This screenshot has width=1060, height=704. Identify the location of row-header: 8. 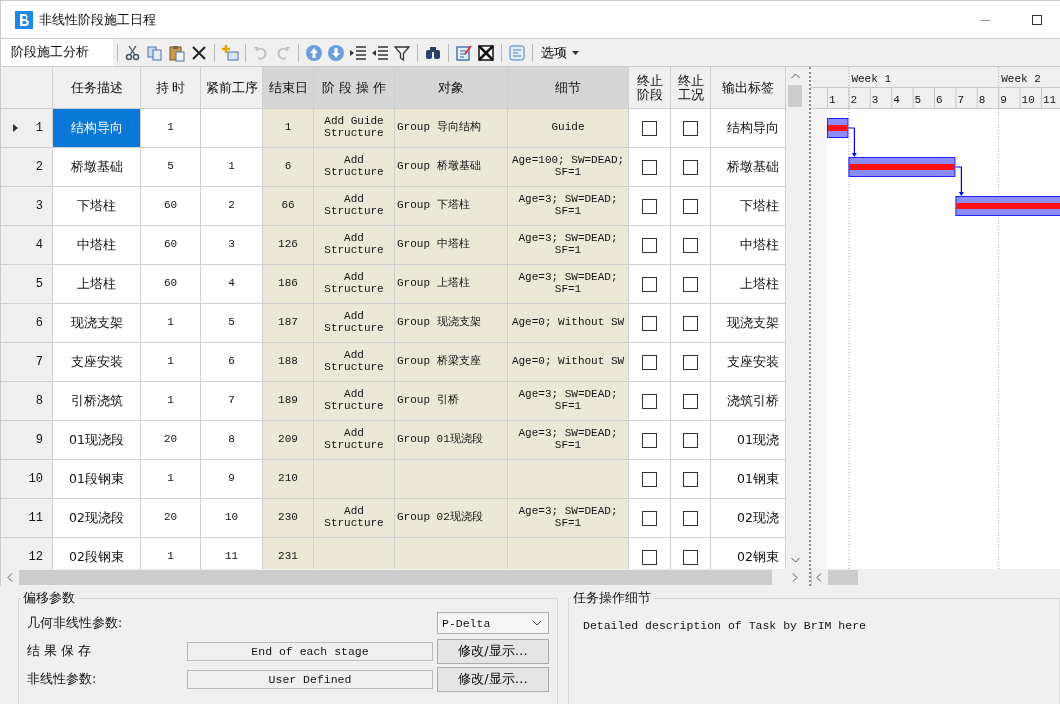
(27, 401).